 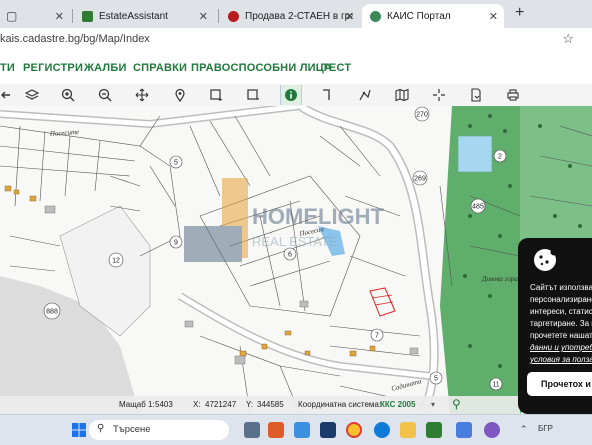 I want to click on address-bar: kais.cadastre.bg/bg/Map/Index ☆, so click(x=296, y=40).